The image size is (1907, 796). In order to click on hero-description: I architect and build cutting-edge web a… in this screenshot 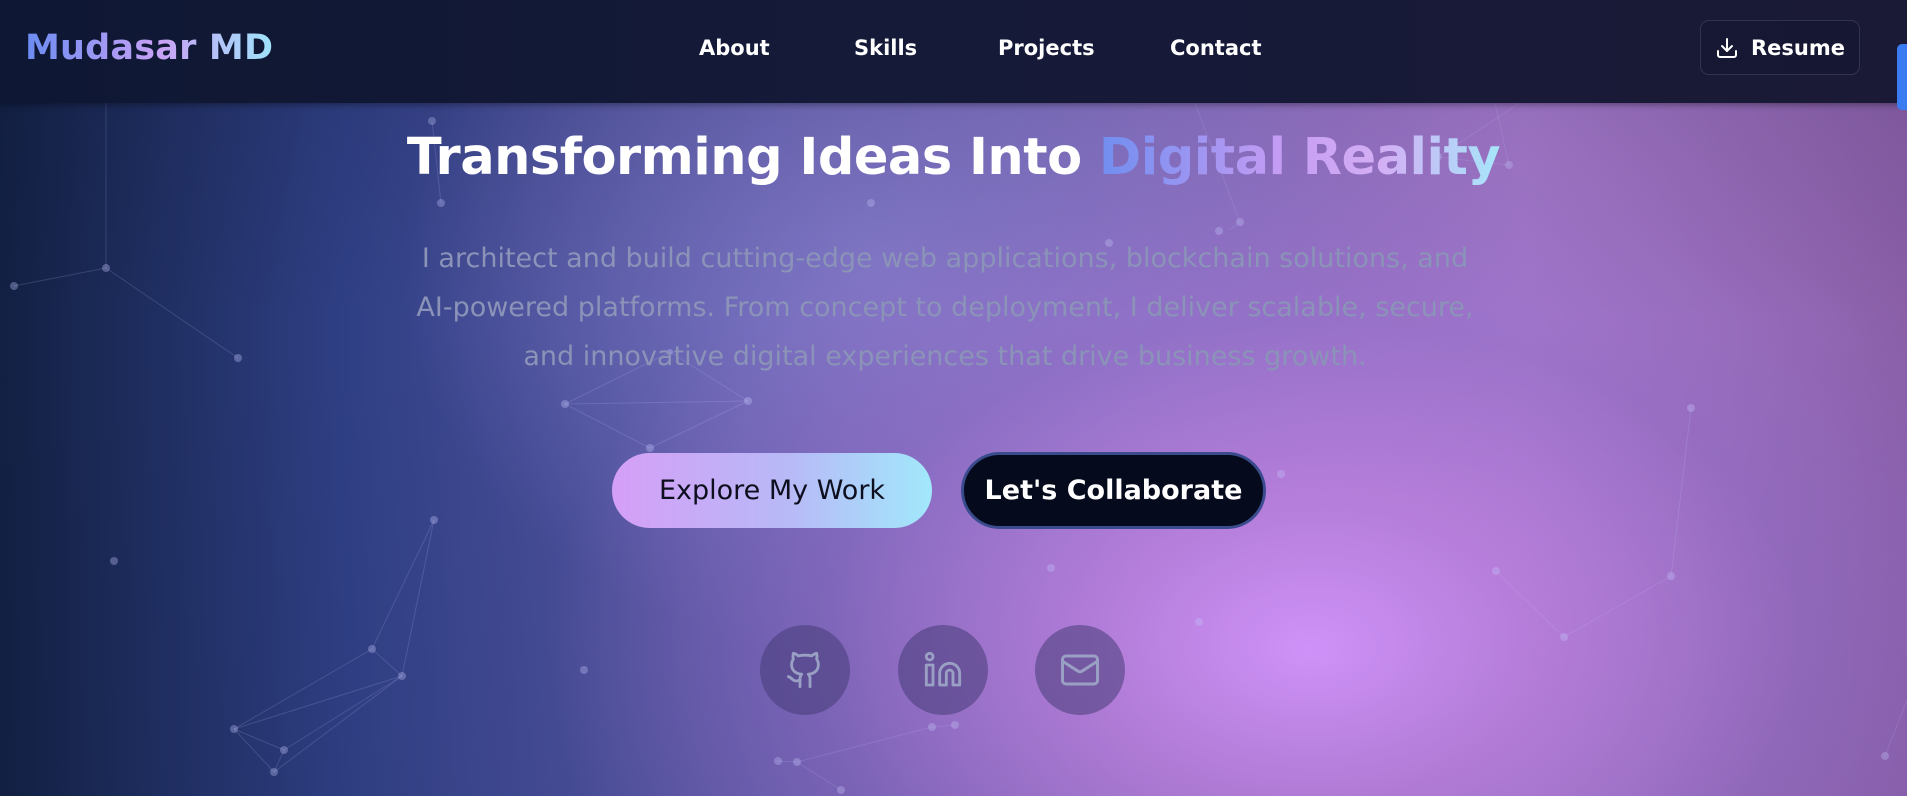, I will do `click(945, 307)`.